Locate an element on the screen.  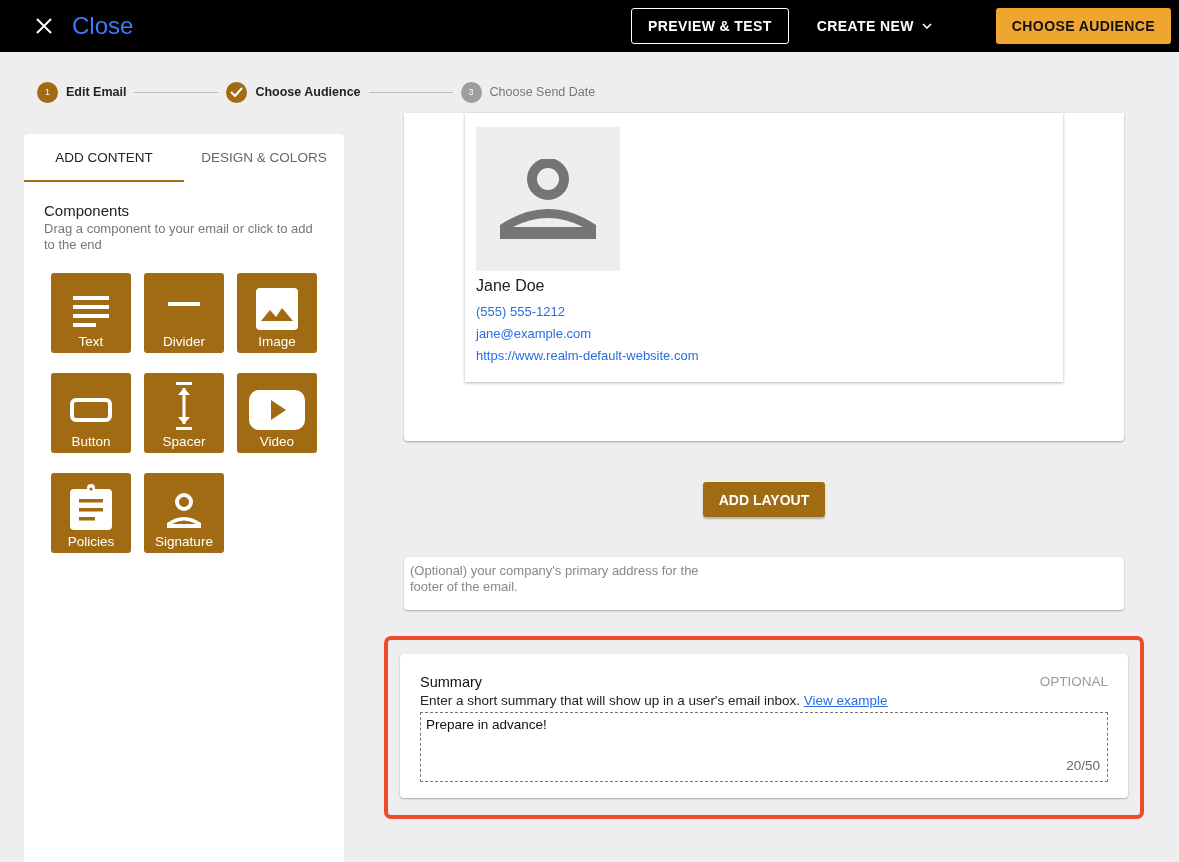
spacer-icon is located at coordinates (184, 406).